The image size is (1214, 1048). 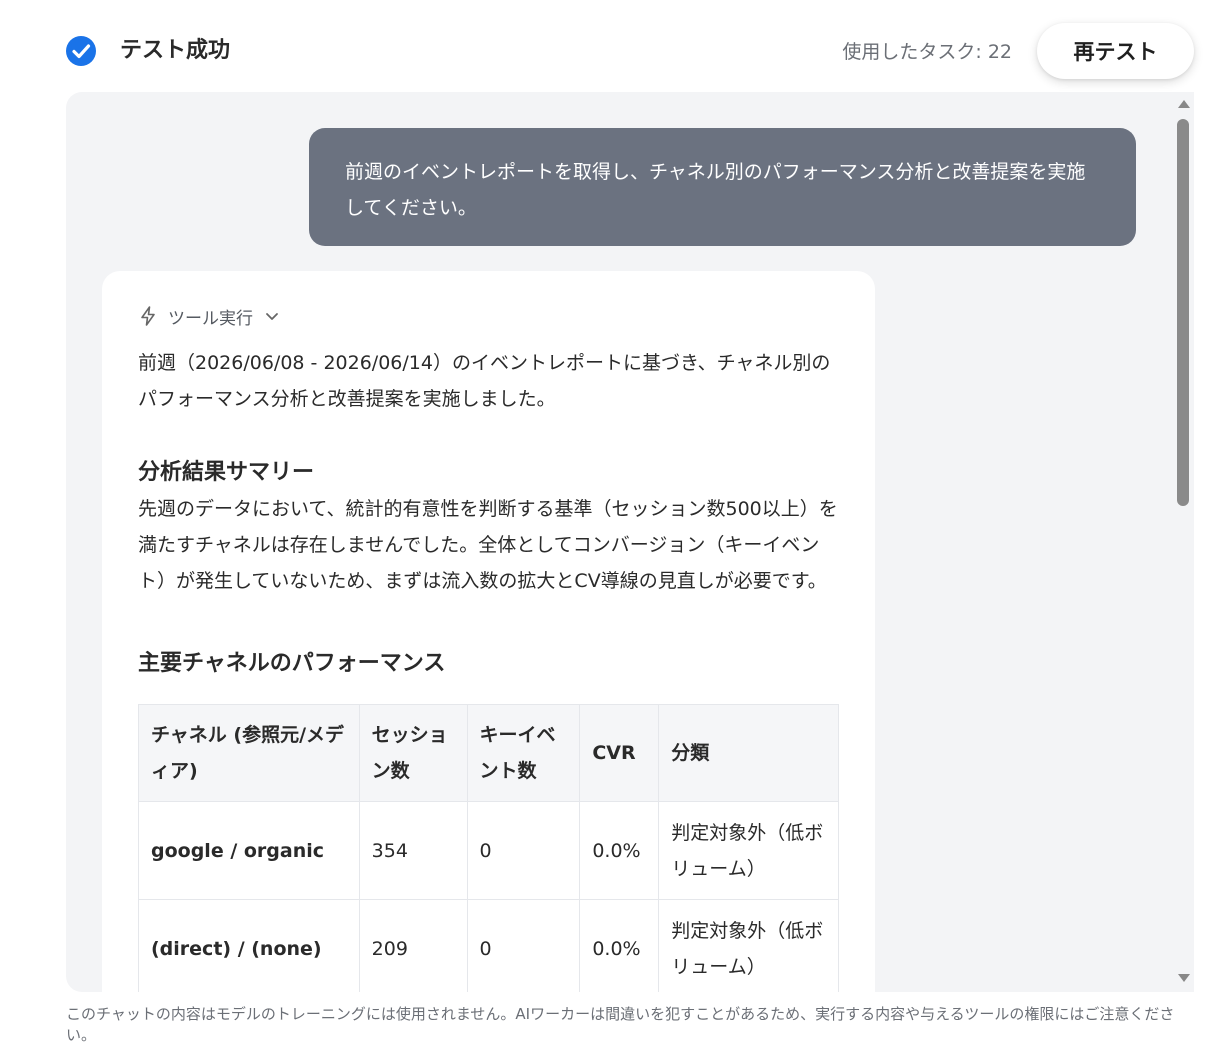 What do you see at coordinates (413, 945) in the screenshot?
I see `cell-sessions: 209` at bounding box center [413, 945].